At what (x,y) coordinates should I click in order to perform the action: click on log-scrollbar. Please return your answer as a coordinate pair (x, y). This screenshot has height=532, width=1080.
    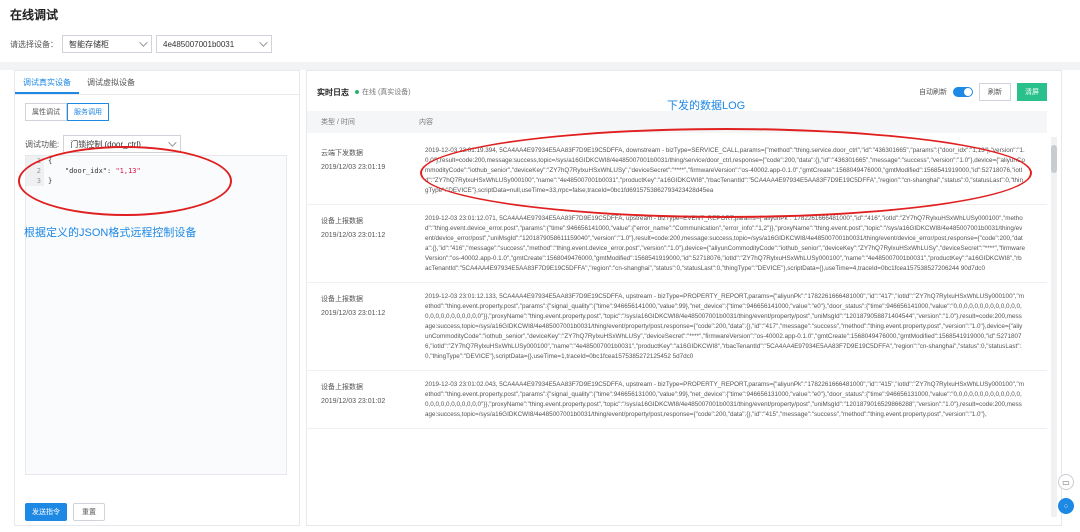
    Looking at the image, I should click on (1054, 327).